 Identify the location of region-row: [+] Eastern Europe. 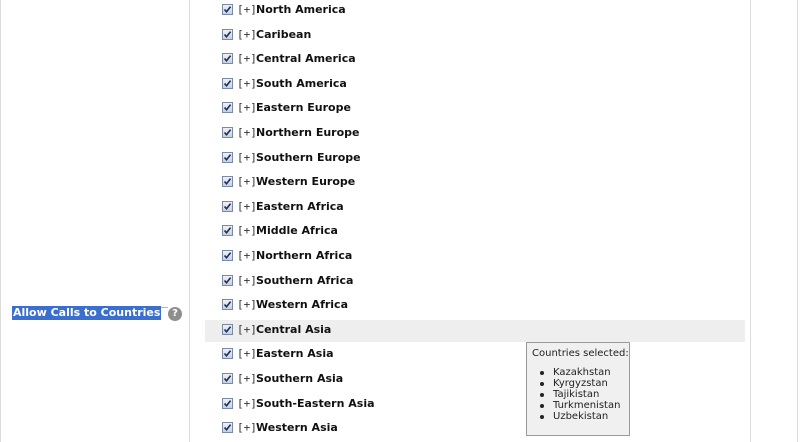
(475, 109).